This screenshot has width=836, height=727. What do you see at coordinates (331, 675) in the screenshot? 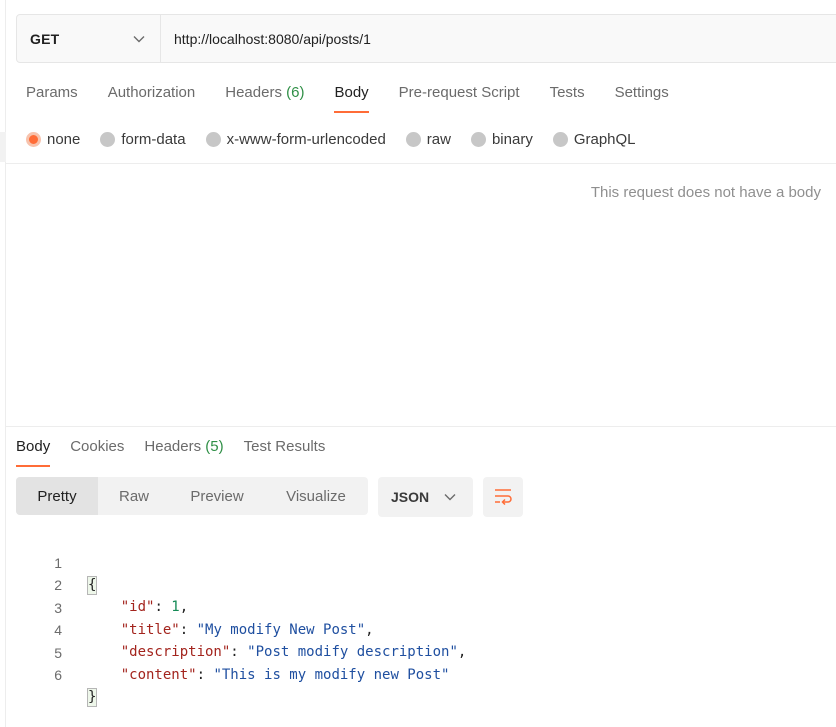
I see `json-value: "This is my modify new Post"` at bounding box center [331, 675].